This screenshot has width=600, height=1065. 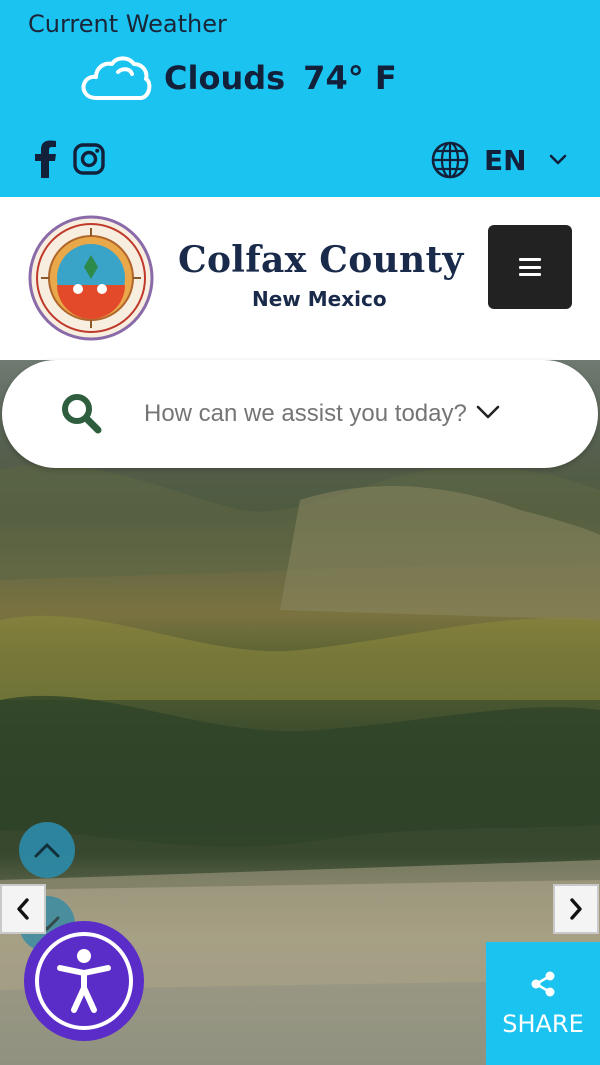 I want to click on facebook-icon, so click(x=45, y=159).